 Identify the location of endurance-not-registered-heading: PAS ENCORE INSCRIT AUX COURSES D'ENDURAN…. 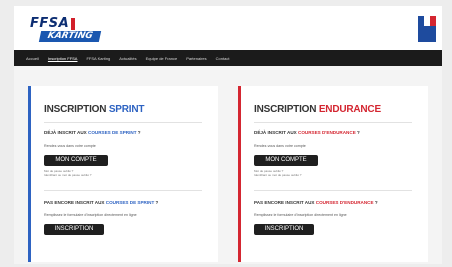
(316, 202).